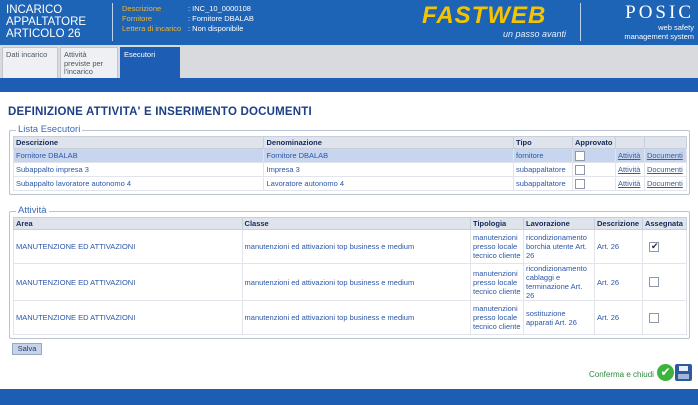 This screenshot has width=698, height=405. What do you see at coordinates (150, 62) in the screenshot?
I see `tab-esecutori: Esecutori` at bounding box center [150, 62].